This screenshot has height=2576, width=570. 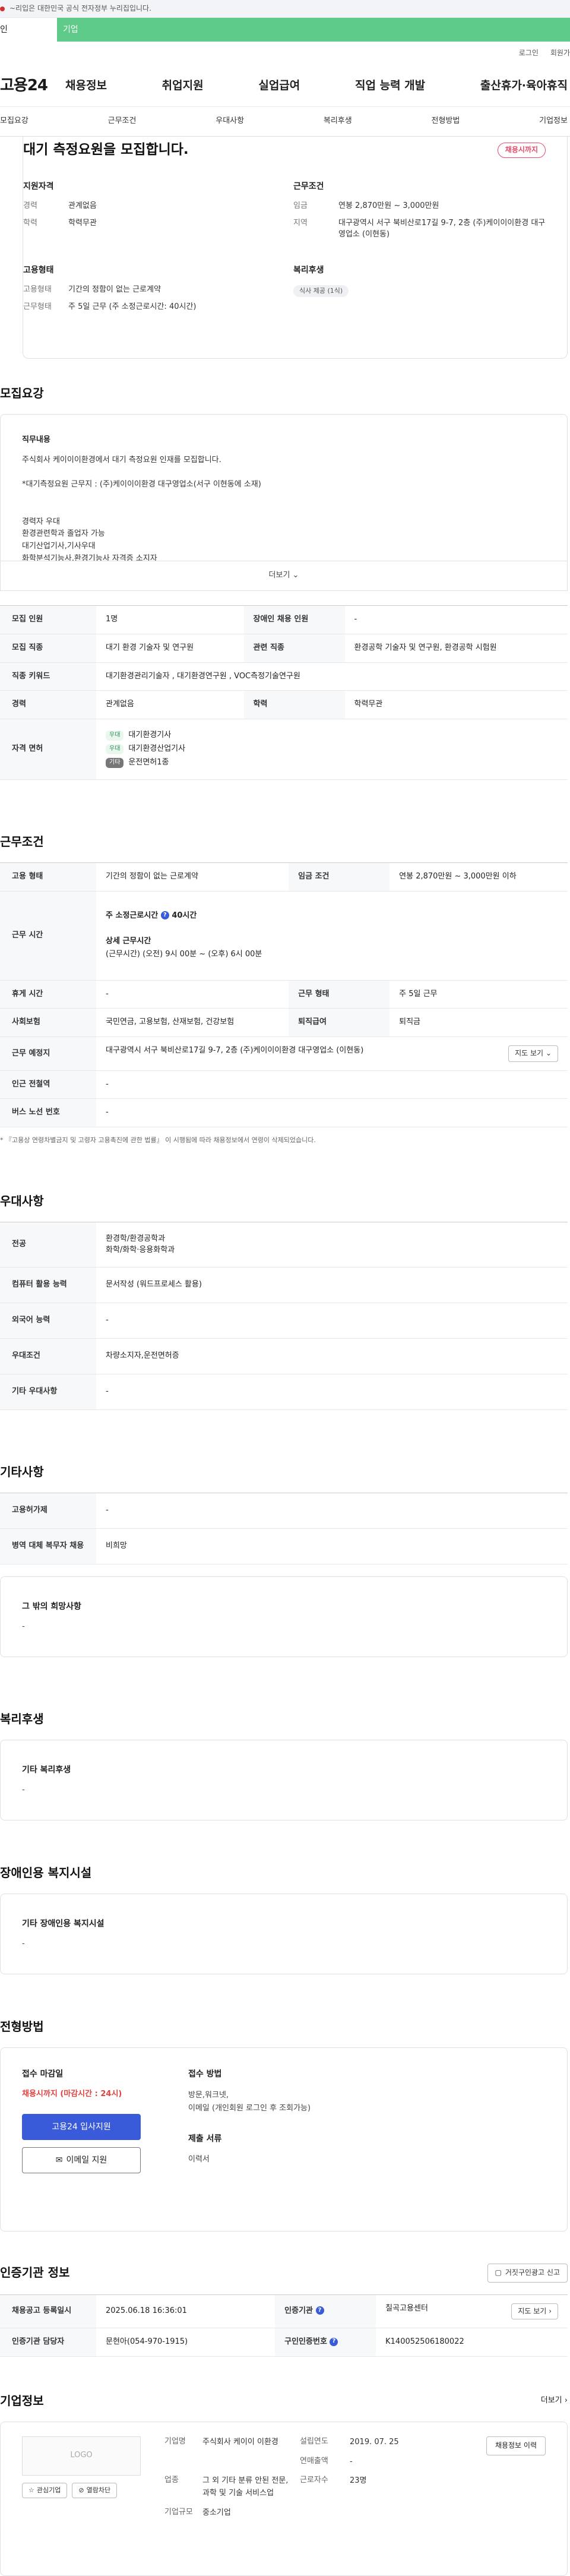 What do you see at coordinates (446, 121) in the screenshot?
I see `subnav-apply: 전형방법` at bounding box center [446, 121].